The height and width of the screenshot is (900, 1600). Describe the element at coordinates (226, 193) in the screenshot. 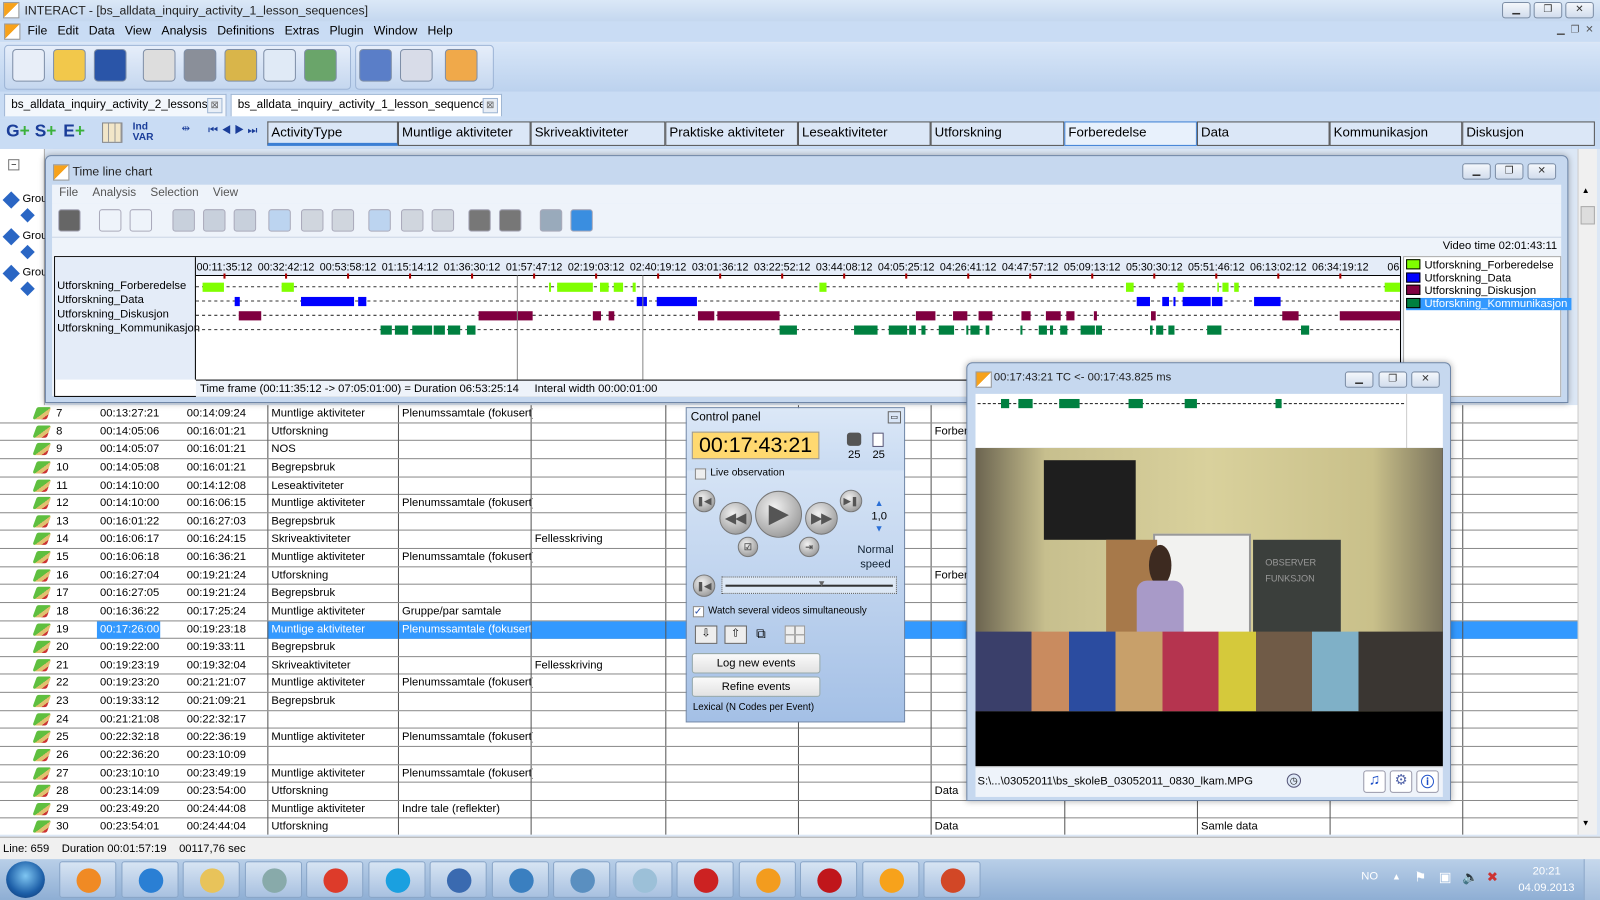

I see `timeline-menu-view: View` at that location.